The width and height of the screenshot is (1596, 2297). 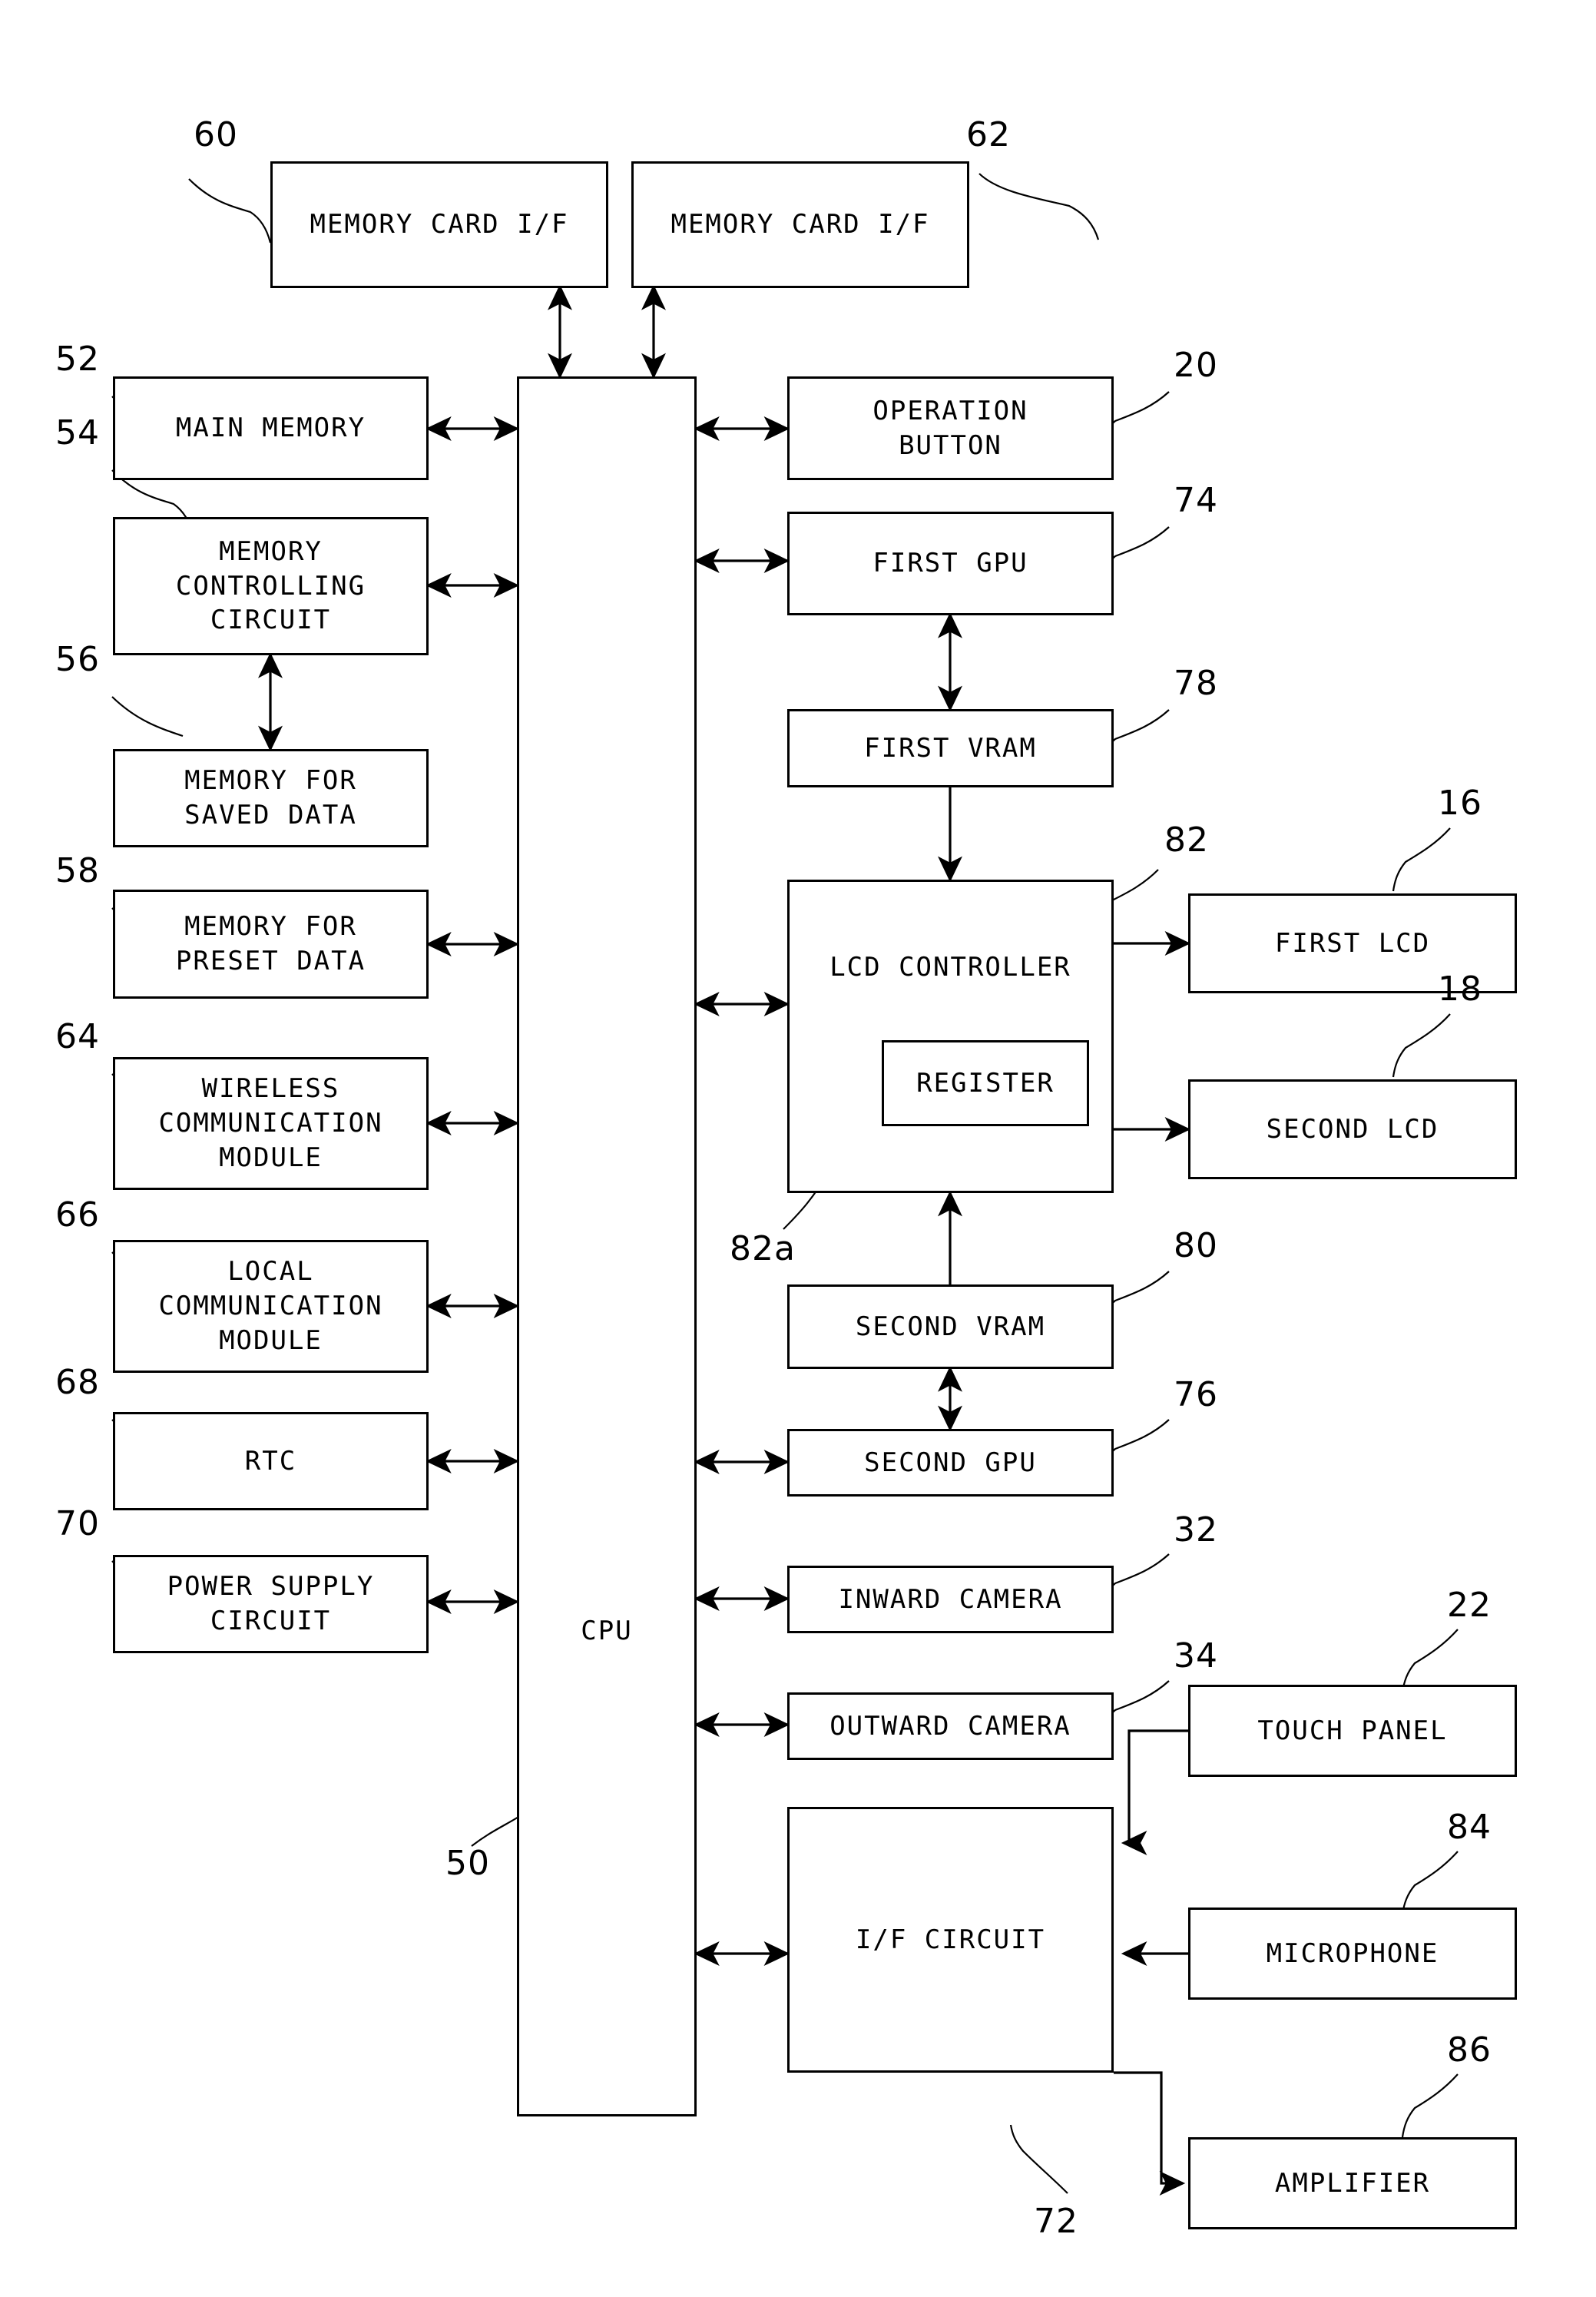 I want to click on block-wireless-communication-module: WIRELESS COMMUNICATION MODULE, so click(x=271, y=1123).